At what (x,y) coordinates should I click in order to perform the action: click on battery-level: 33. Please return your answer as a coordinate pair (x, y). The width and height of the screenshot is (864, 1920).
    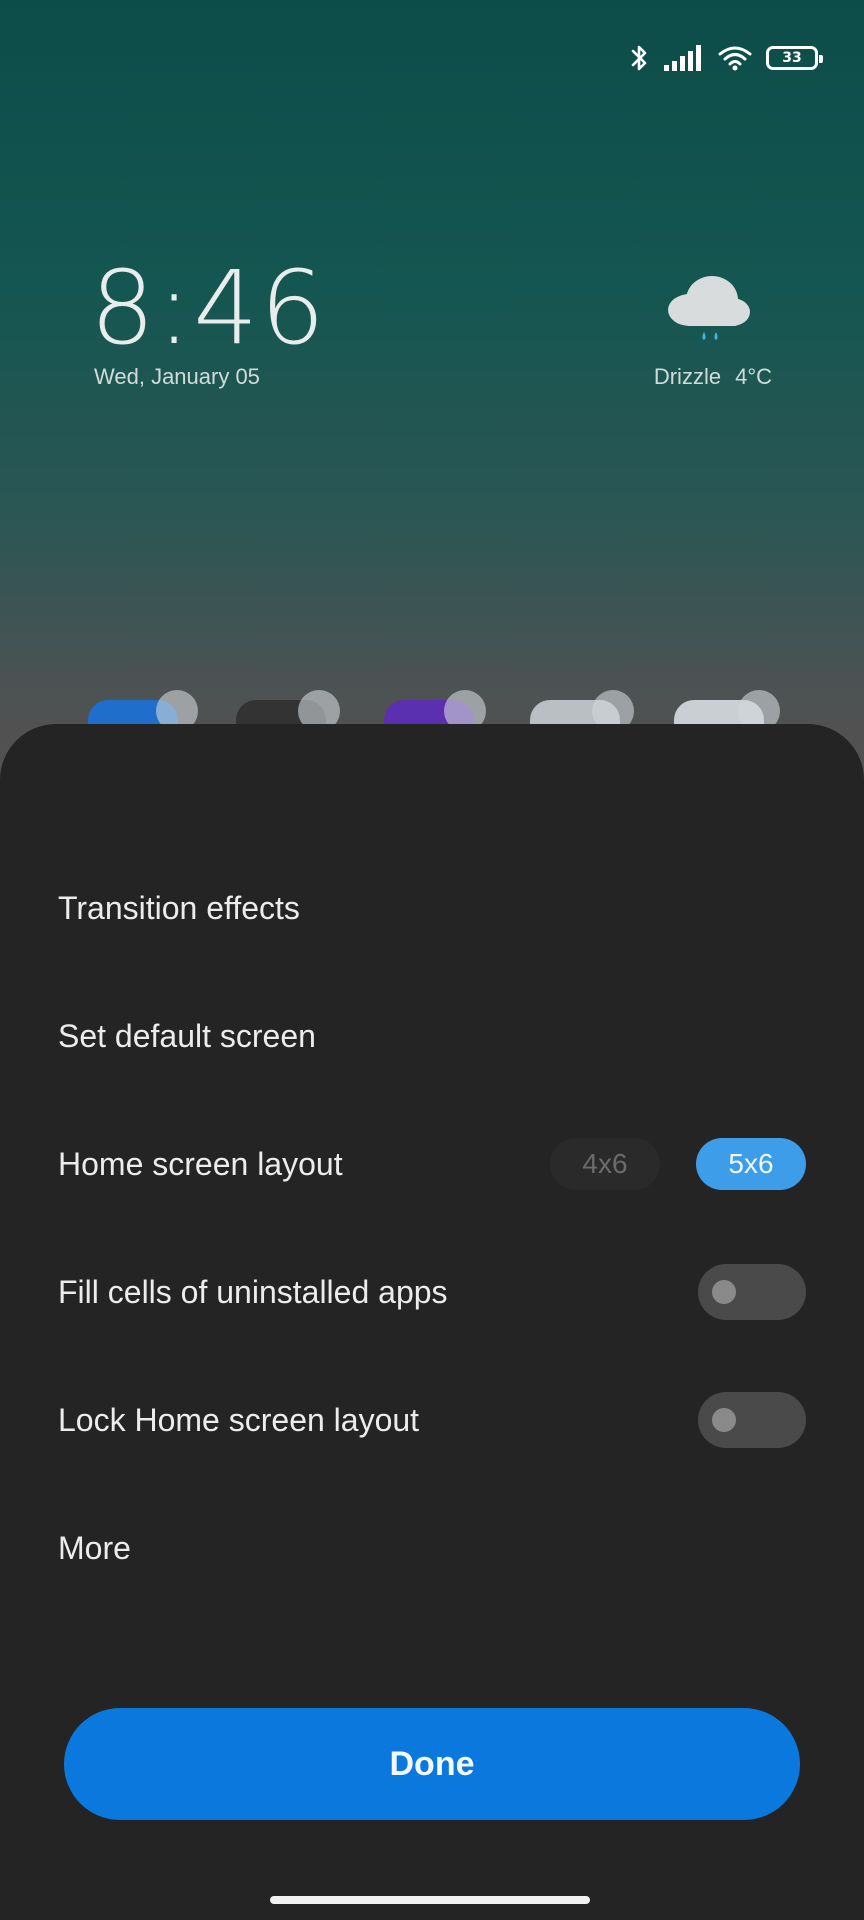
    Looking at the image, I should click on (792, 58).